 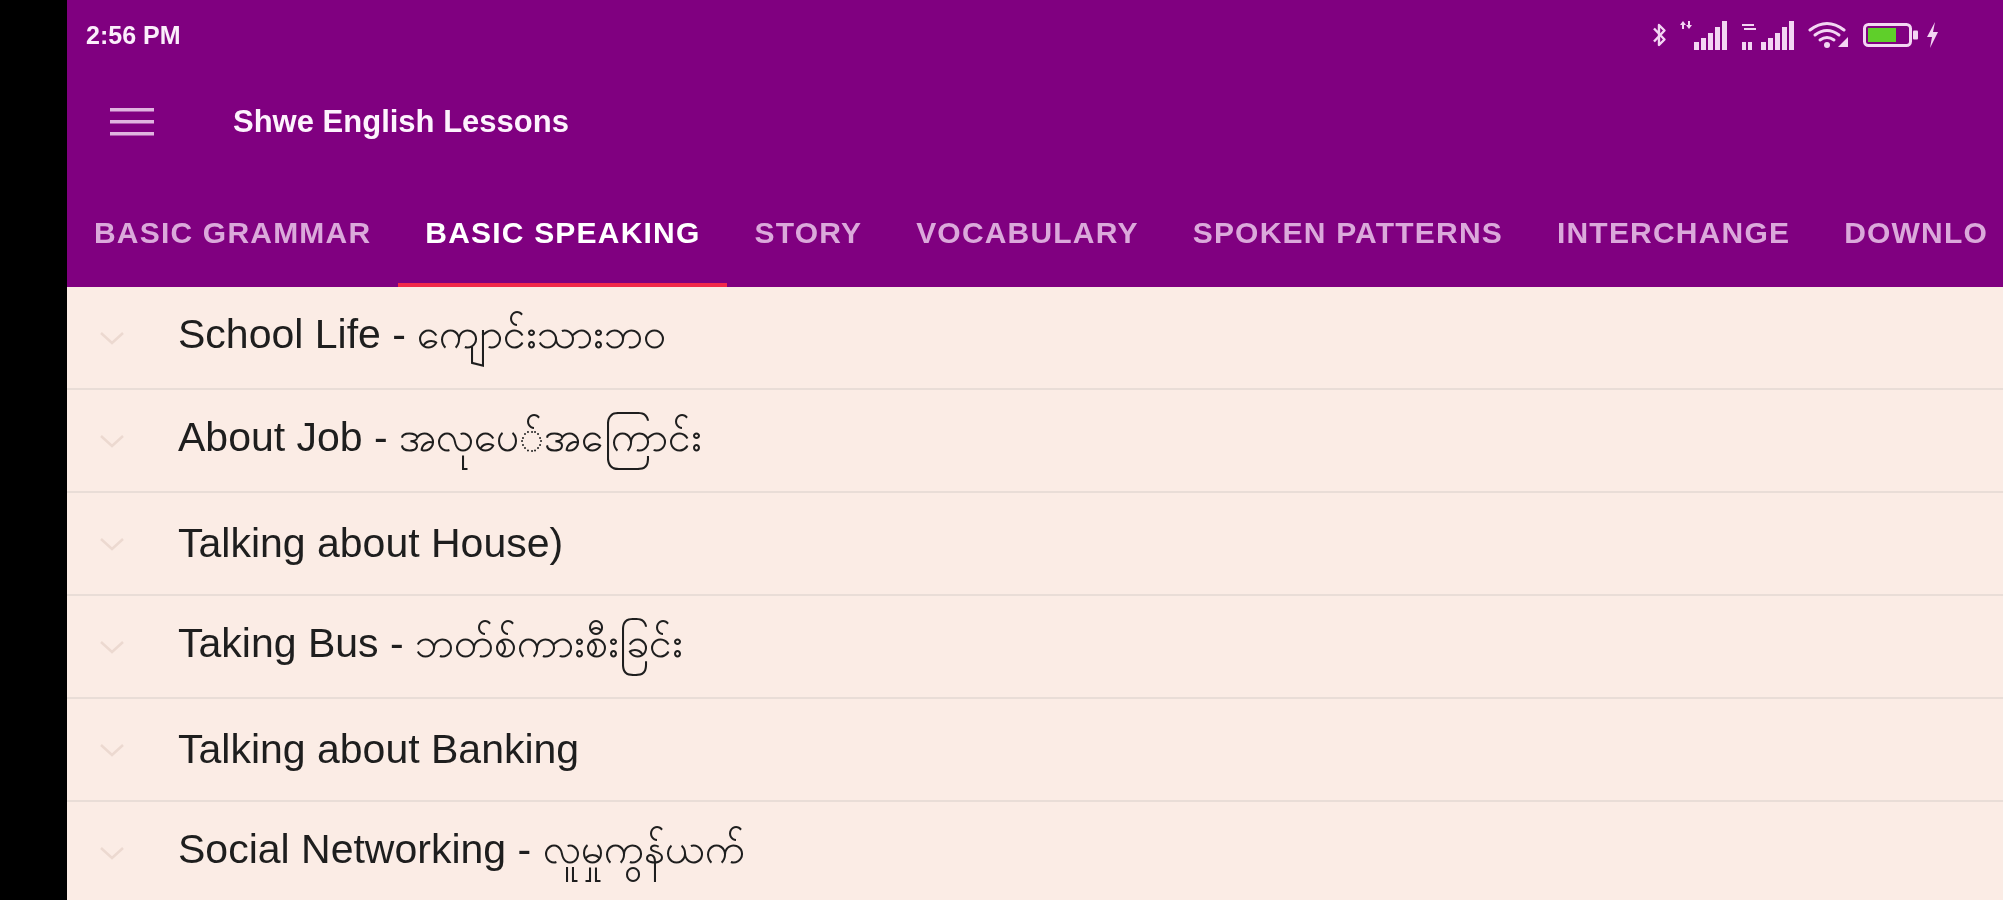 What do you see at coordinates (1910, 230) in the screenshot?
I see `tab: DOWNLO` at bounding box center [1910, 230].